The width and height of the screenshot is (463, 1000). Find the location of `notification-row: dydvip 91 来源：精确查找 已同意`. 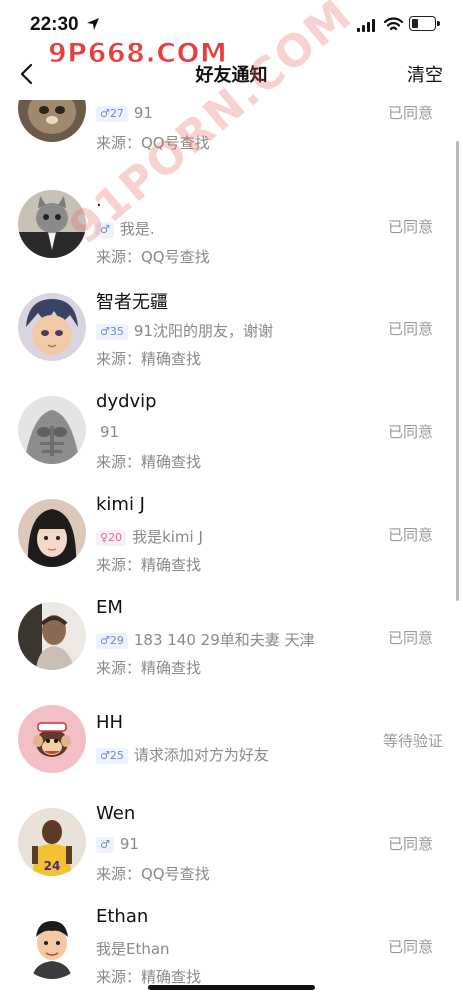

notification-row: dydvip 91 来源：精确查找 已同意 is located at coordinates (231, 442).